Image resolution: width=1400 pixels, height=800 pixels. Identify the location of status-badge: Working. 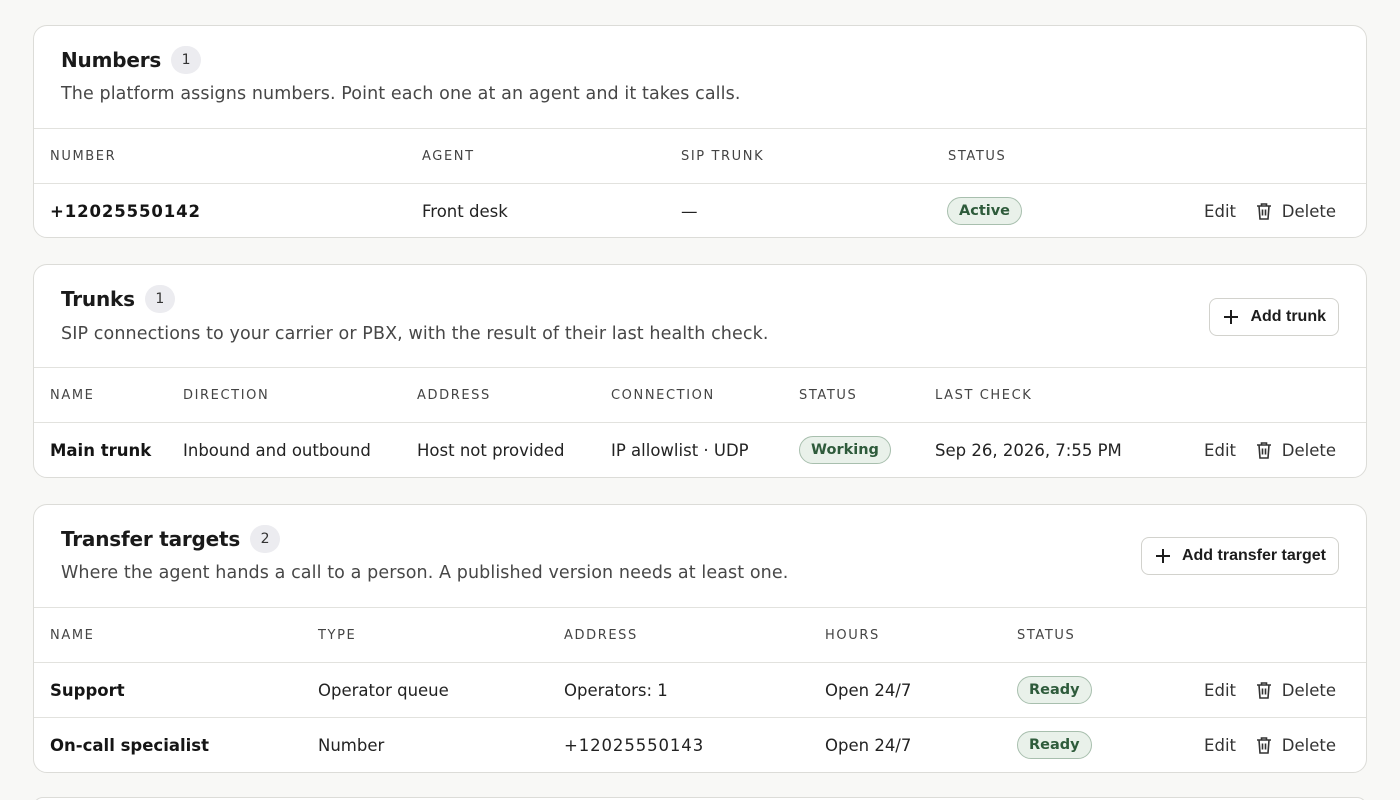
(845, 450).